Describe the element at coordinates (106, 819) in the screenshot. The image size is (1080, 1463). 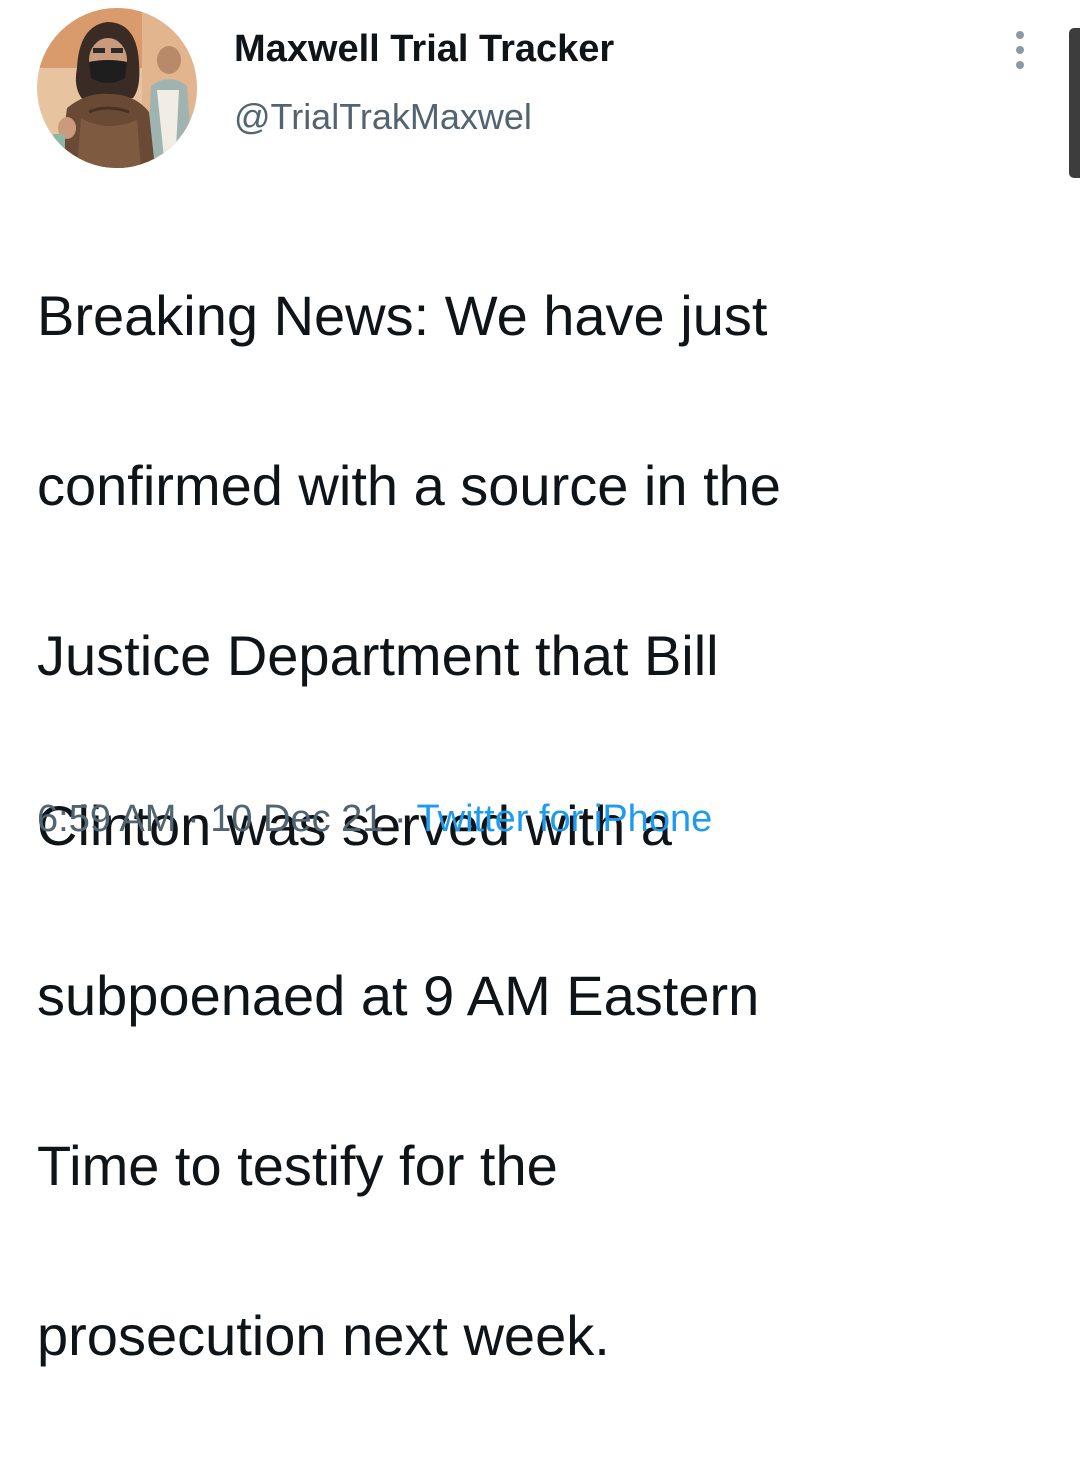
I see `tweet-time: 6:59 AM` at that location.